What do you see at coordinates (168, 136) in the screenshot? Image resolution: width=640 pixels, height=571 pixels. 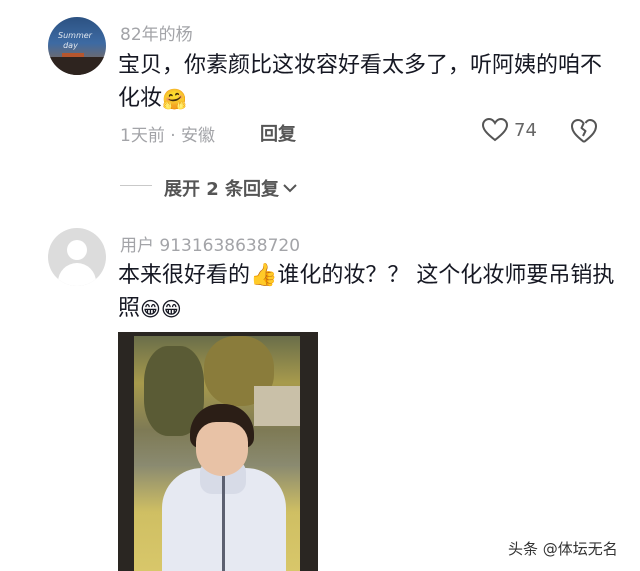 I see `comment-meta: 1天前 · 安徽` at bounding box center [168, 136].